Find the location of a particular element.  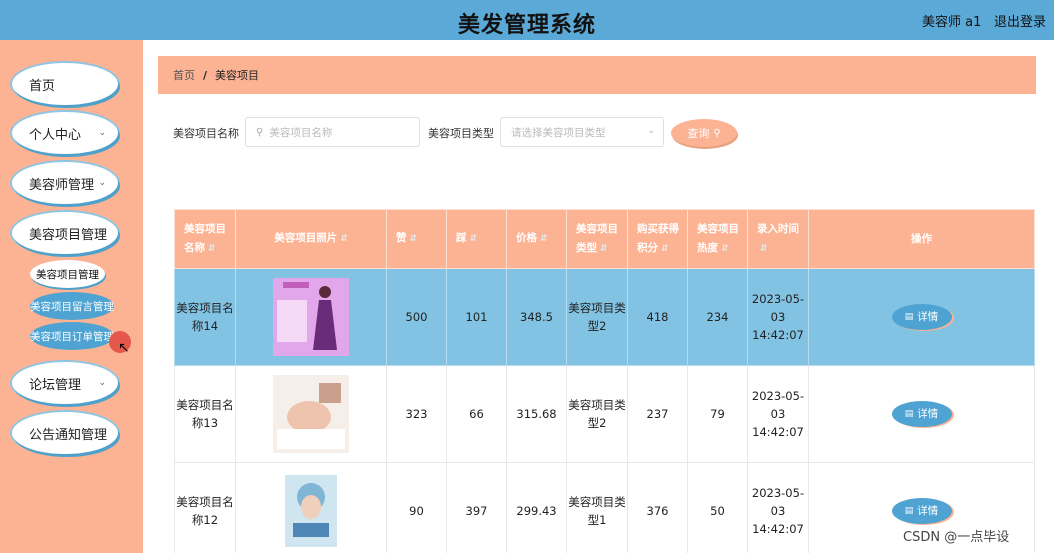

sidebar-subitem-project-management: 美容项目管理 is located at coordinates (67, 274).